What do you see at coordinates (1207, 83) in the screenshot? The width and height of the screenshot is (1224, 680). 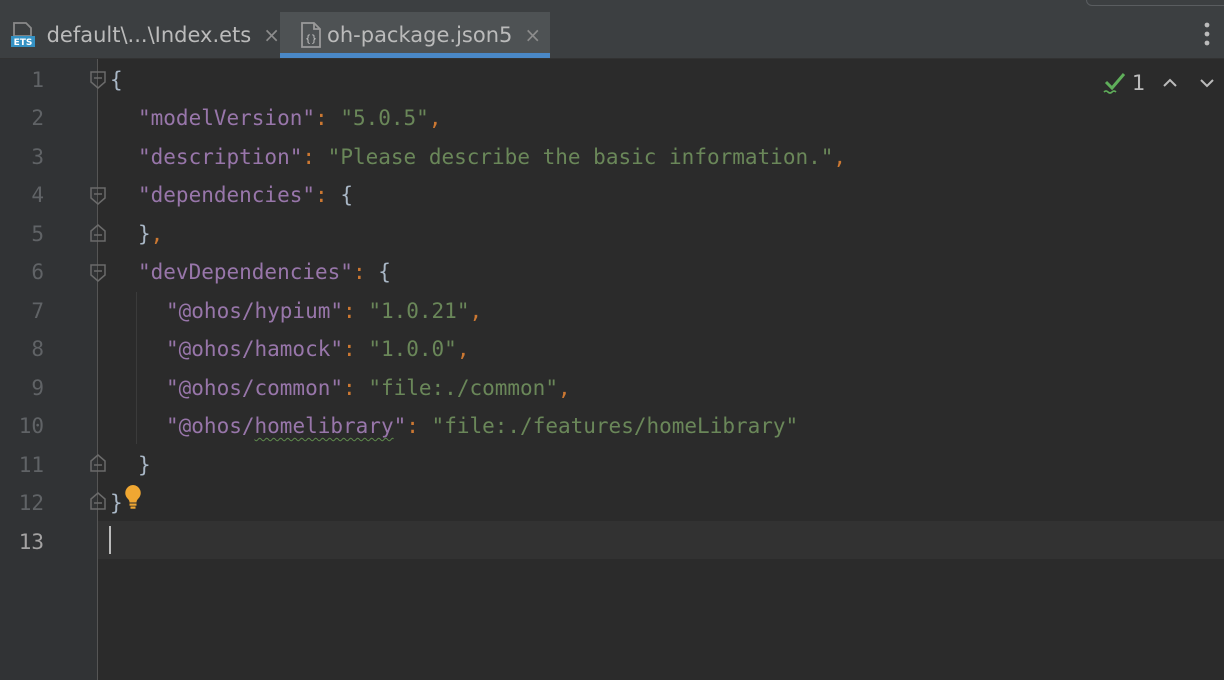 I see `chevron-down-icon` at bounding box center [1207, 83].